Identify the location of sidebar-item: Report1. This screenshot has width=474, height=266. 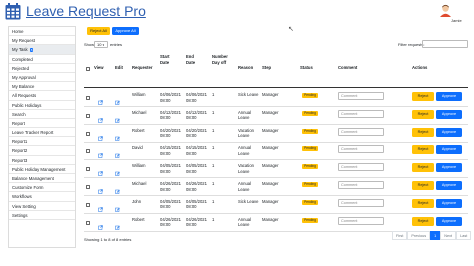
(42, 142).